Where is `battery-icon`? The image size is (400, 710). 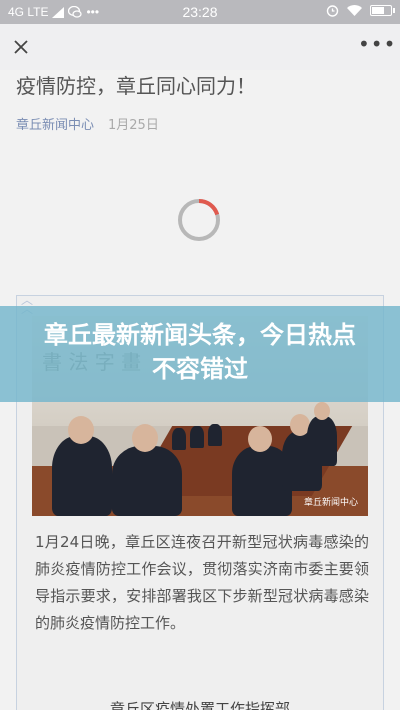
battery-icon is located at coordinates (382, 10).